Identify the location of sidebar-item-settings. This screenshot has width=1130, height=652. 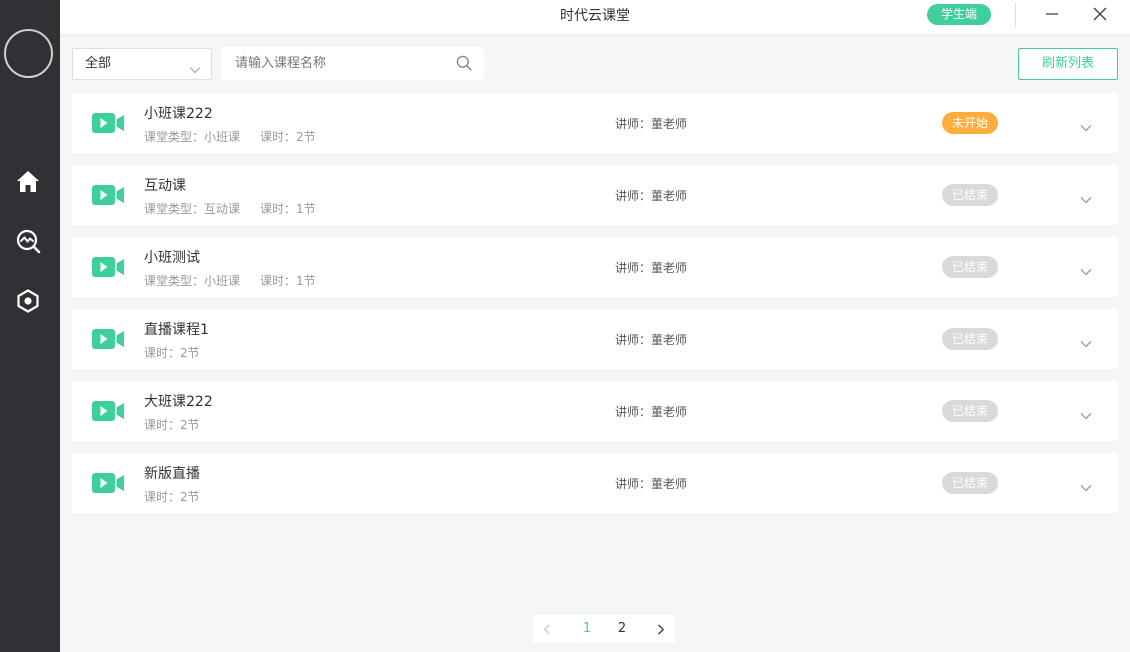
(28, 301).